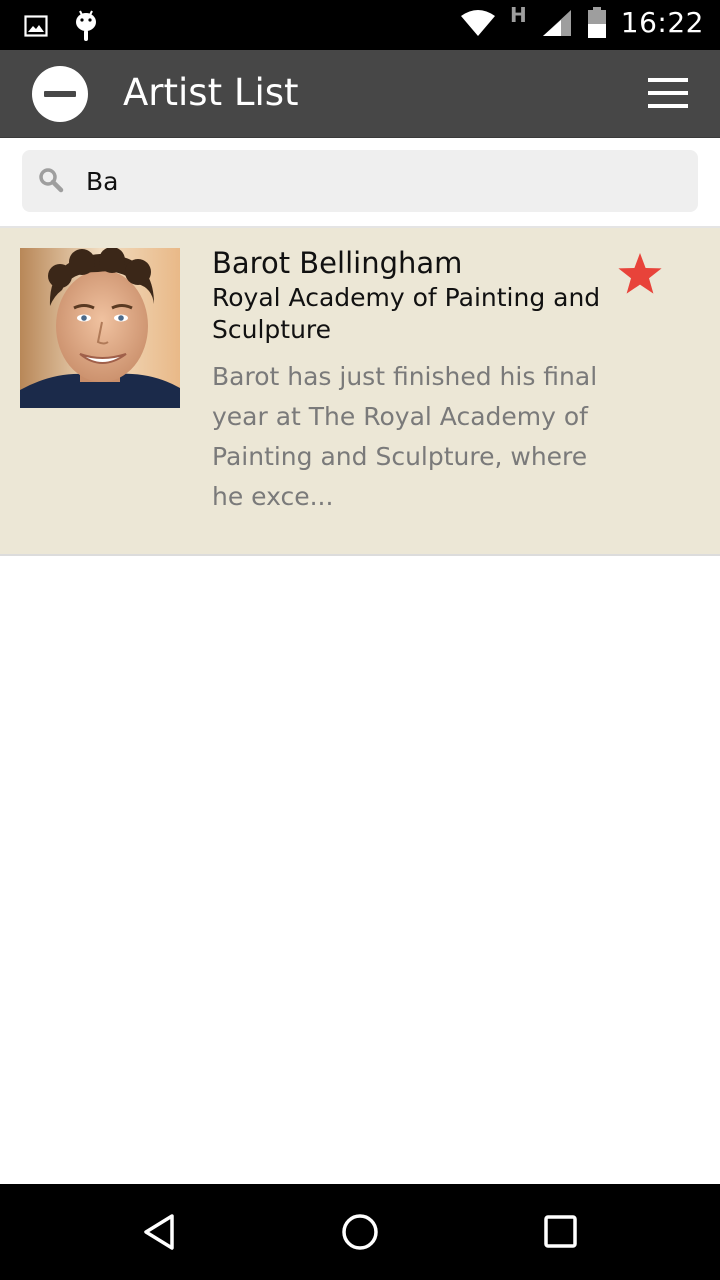  I want to click on navigation-bar, so click(360, 1232).